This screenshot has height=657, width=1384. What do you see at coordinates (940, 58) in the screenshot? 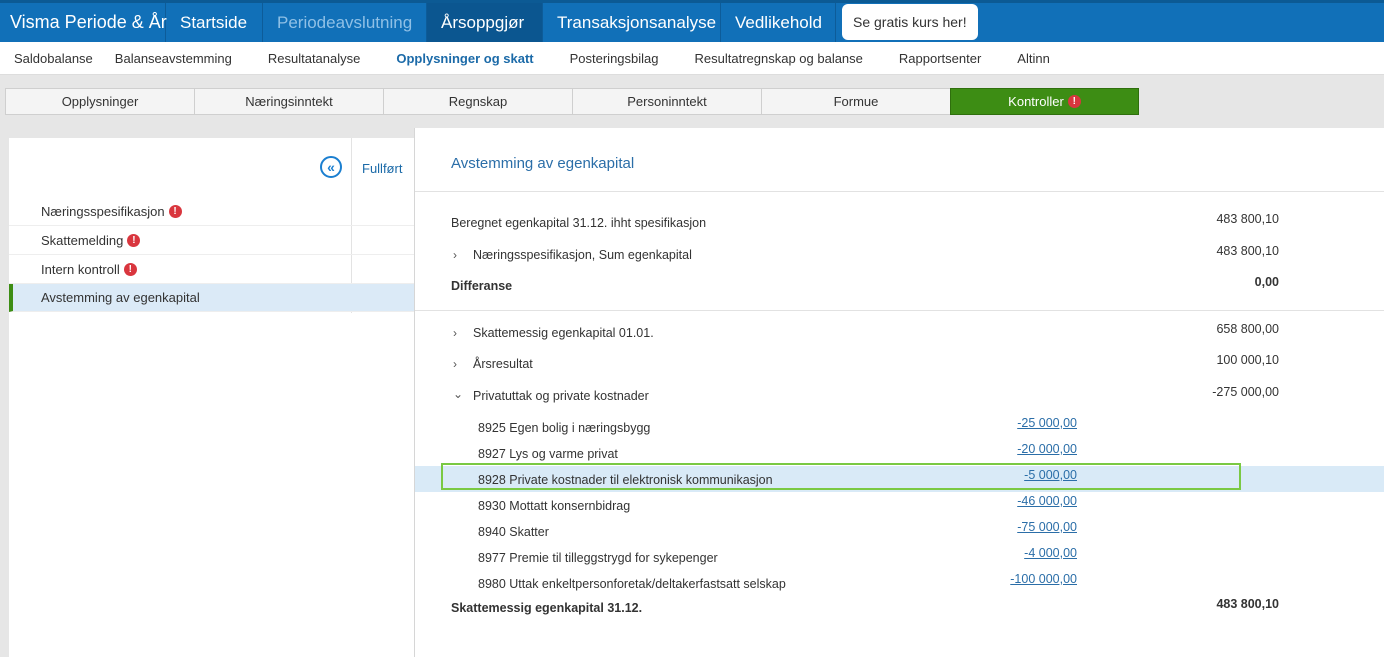
I see `subnav-rapportsenter: Rapportsenter` at bounding box center [940, 58].